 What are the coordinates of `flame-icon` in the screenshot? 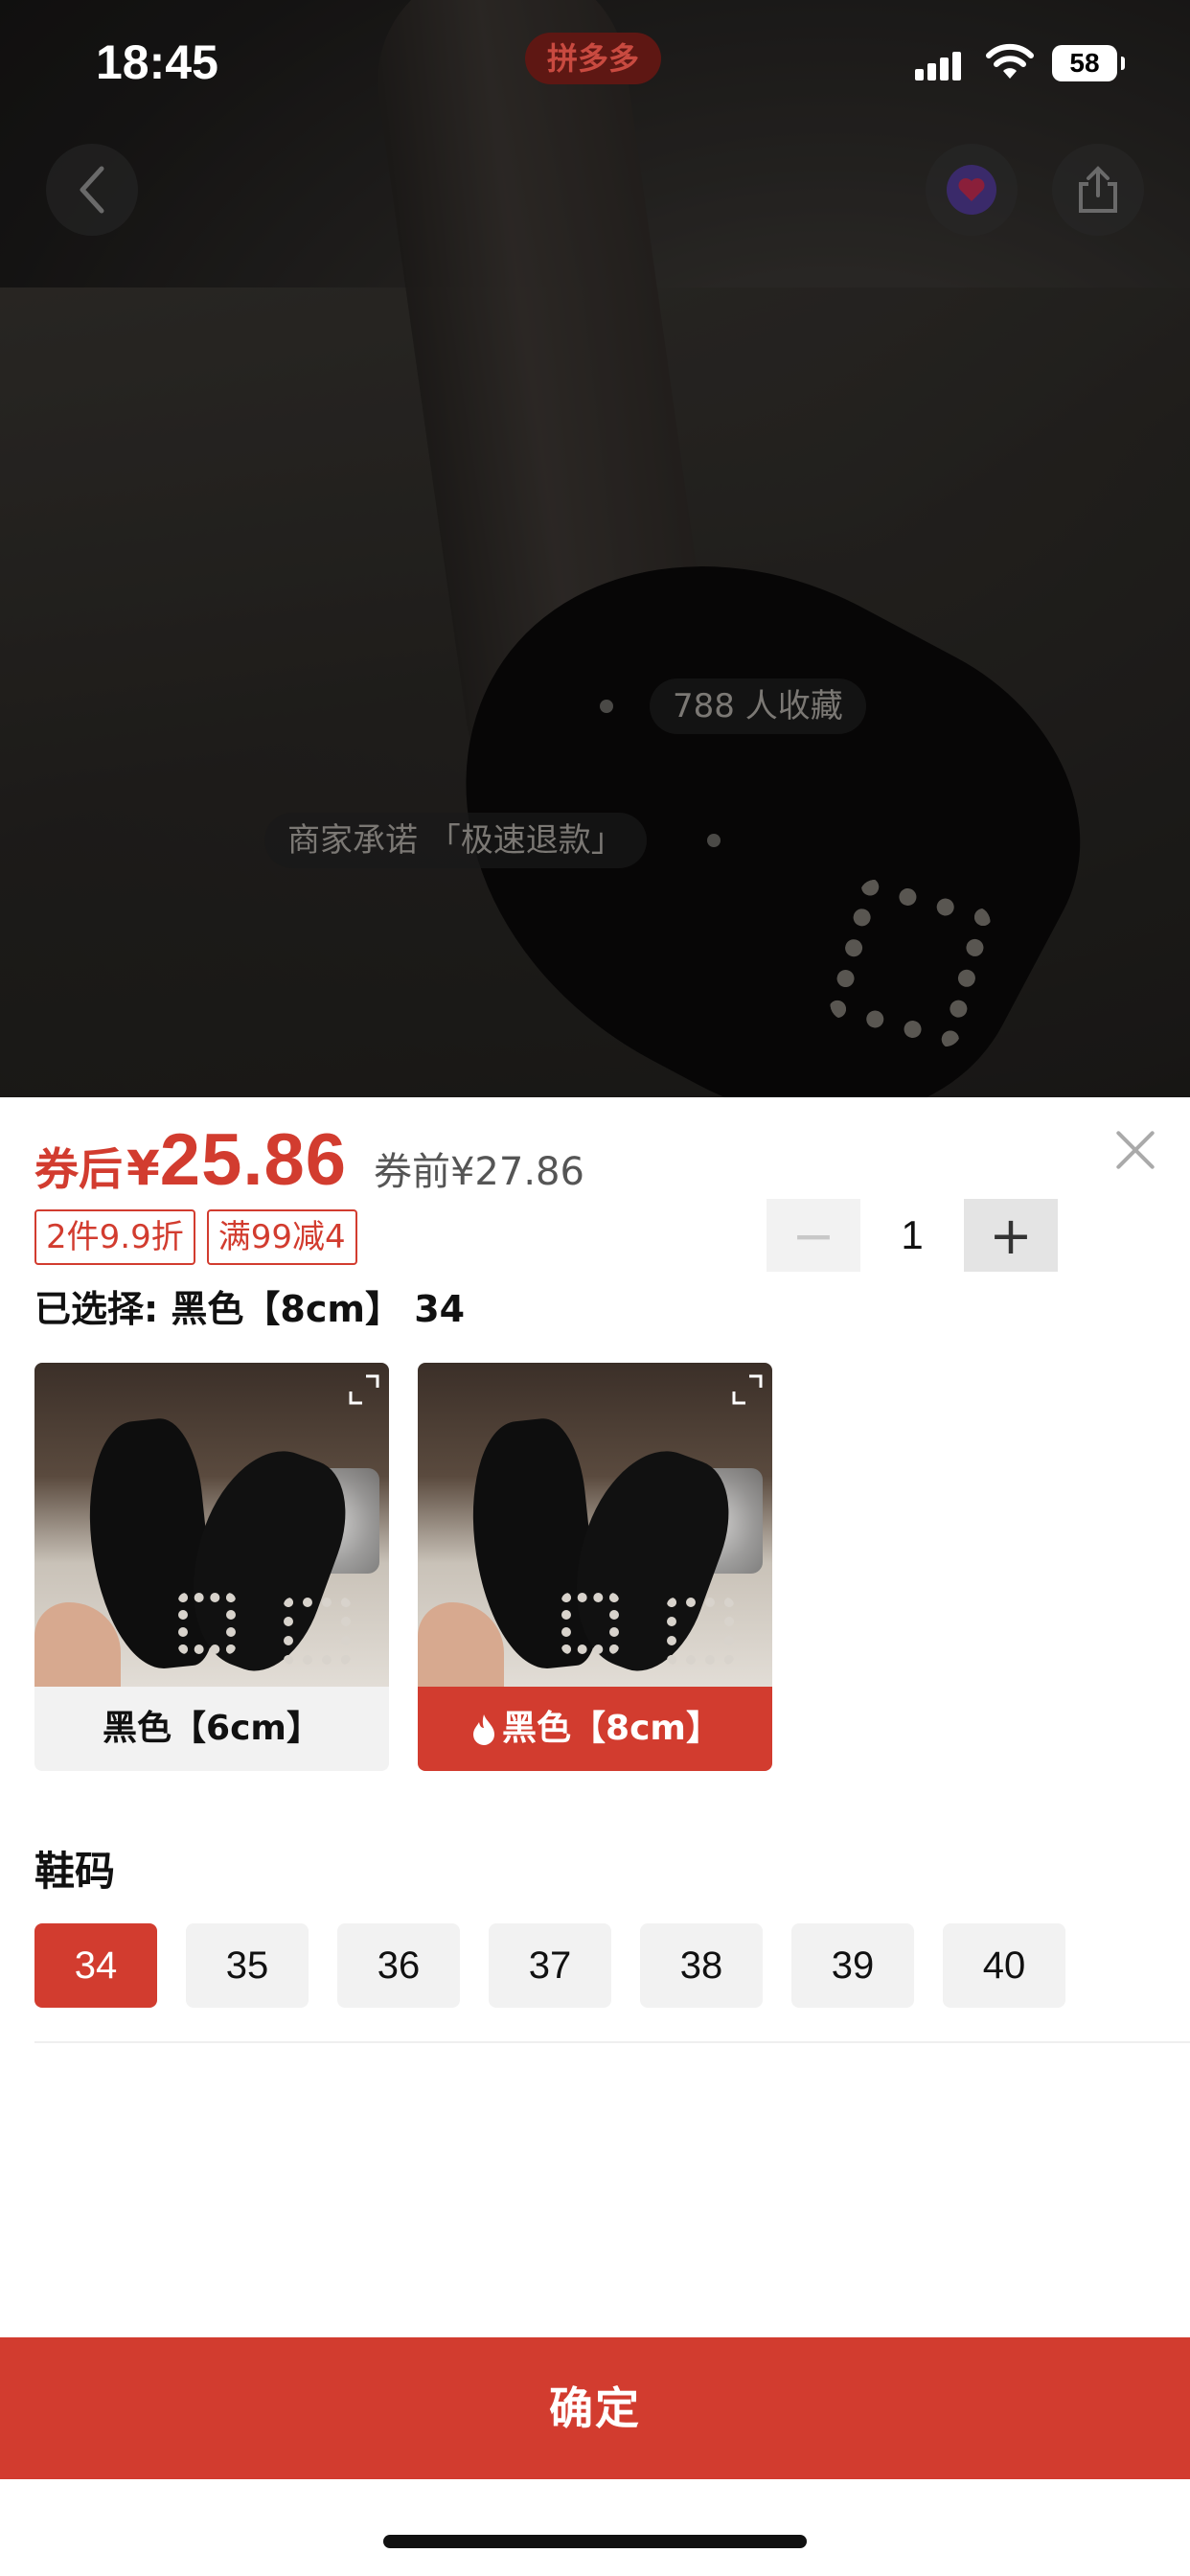 It's located at (484, 1729).